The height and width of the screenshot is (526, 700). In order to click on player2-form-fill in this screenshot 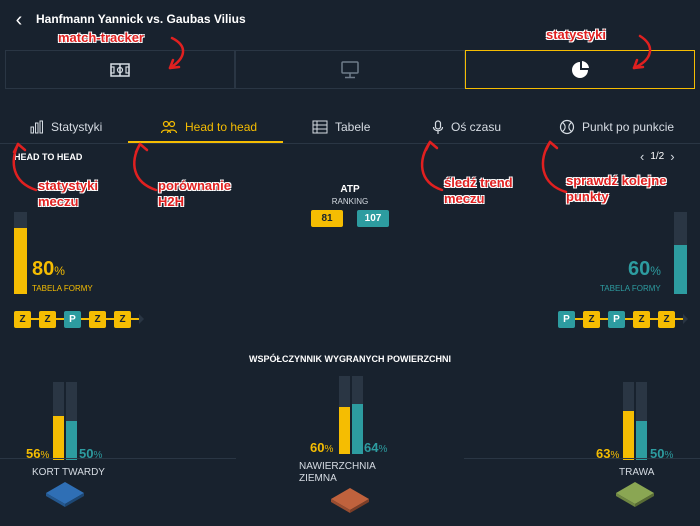, I will do `click(680, 269)`.